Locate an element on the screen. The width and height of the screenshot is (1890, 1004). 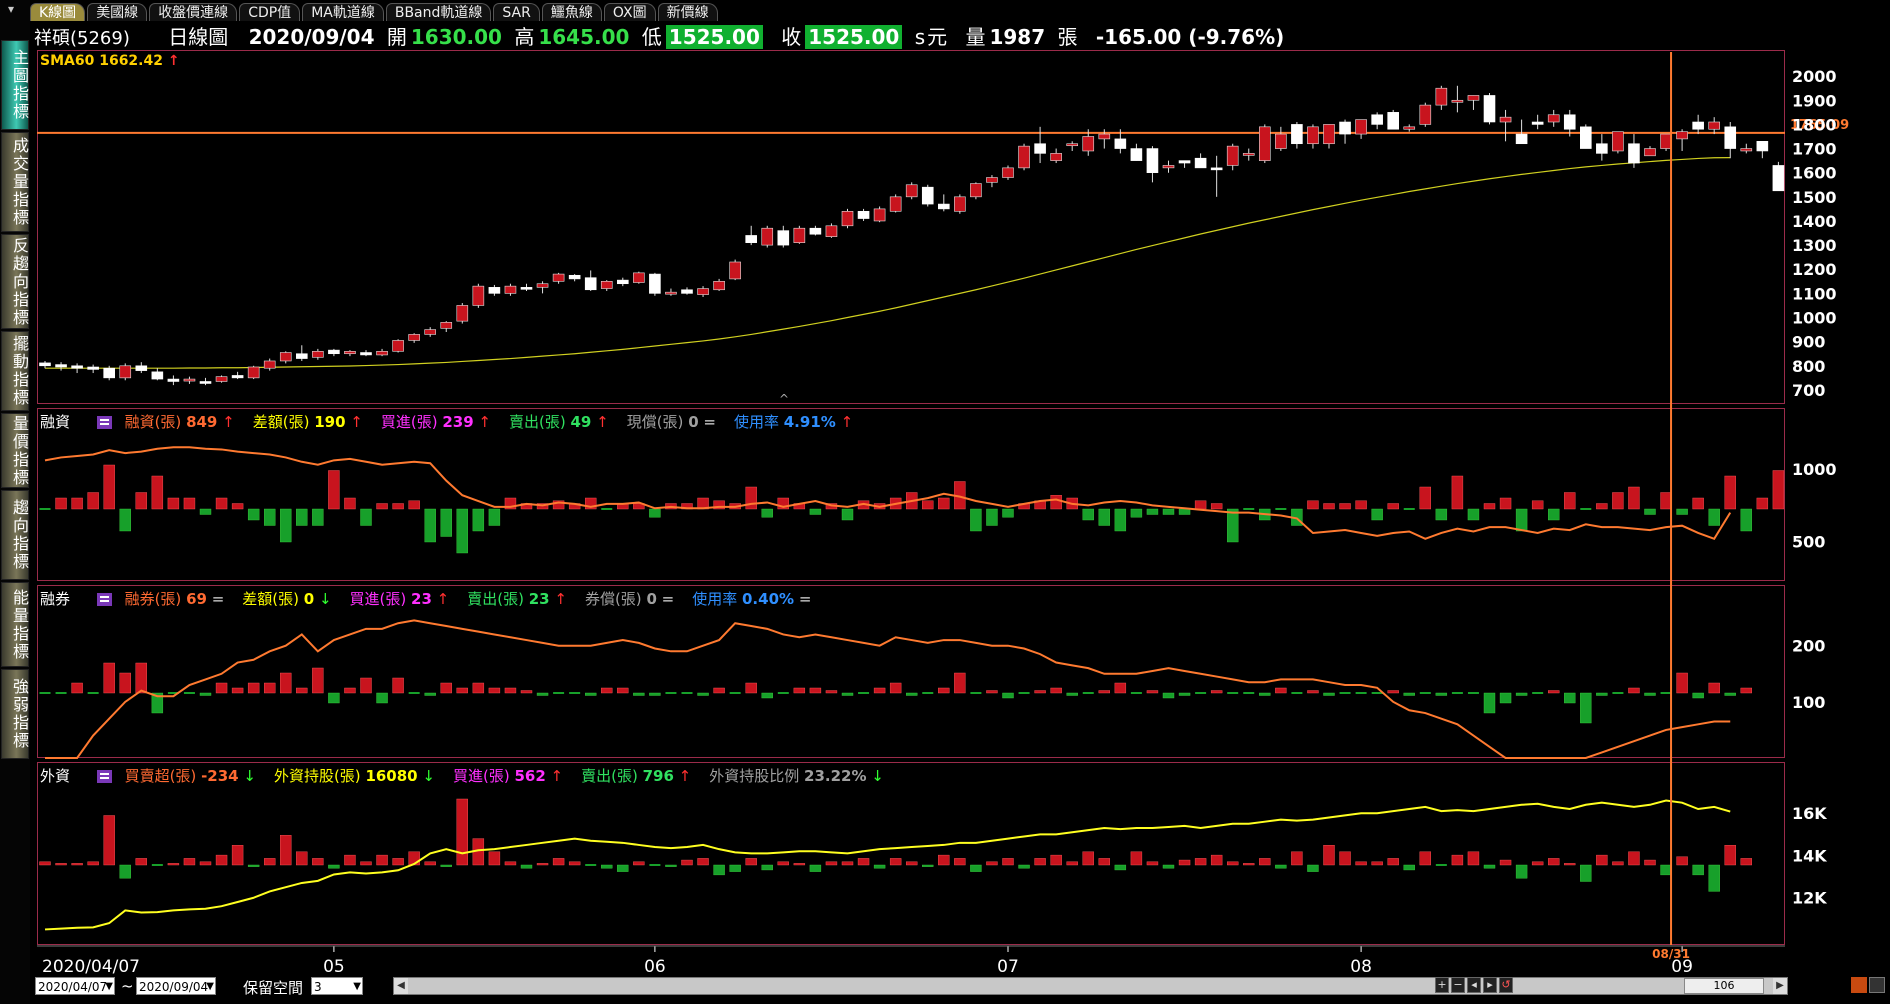
scroll-right-icon: ▶ is located at coordinates (1780, 986).